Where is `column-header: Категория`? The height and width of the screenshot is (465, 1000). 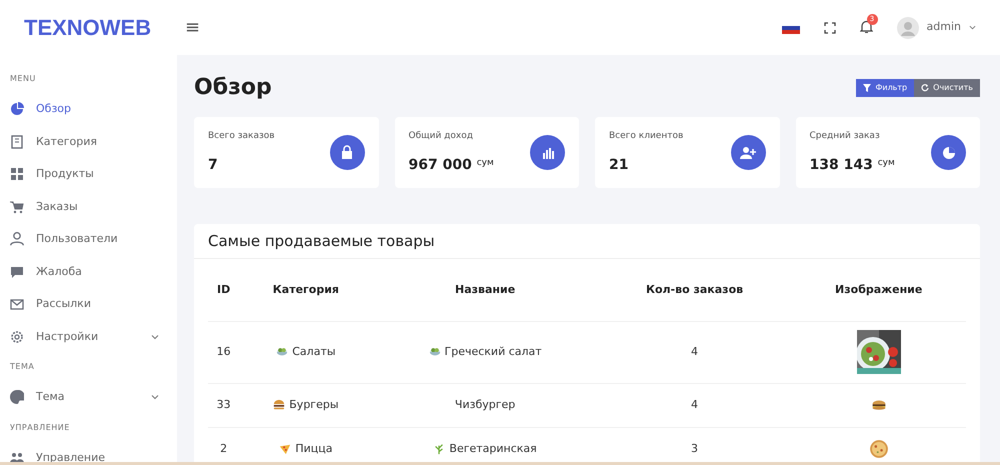
column-header: Категория is located at coordinates (305, 289).